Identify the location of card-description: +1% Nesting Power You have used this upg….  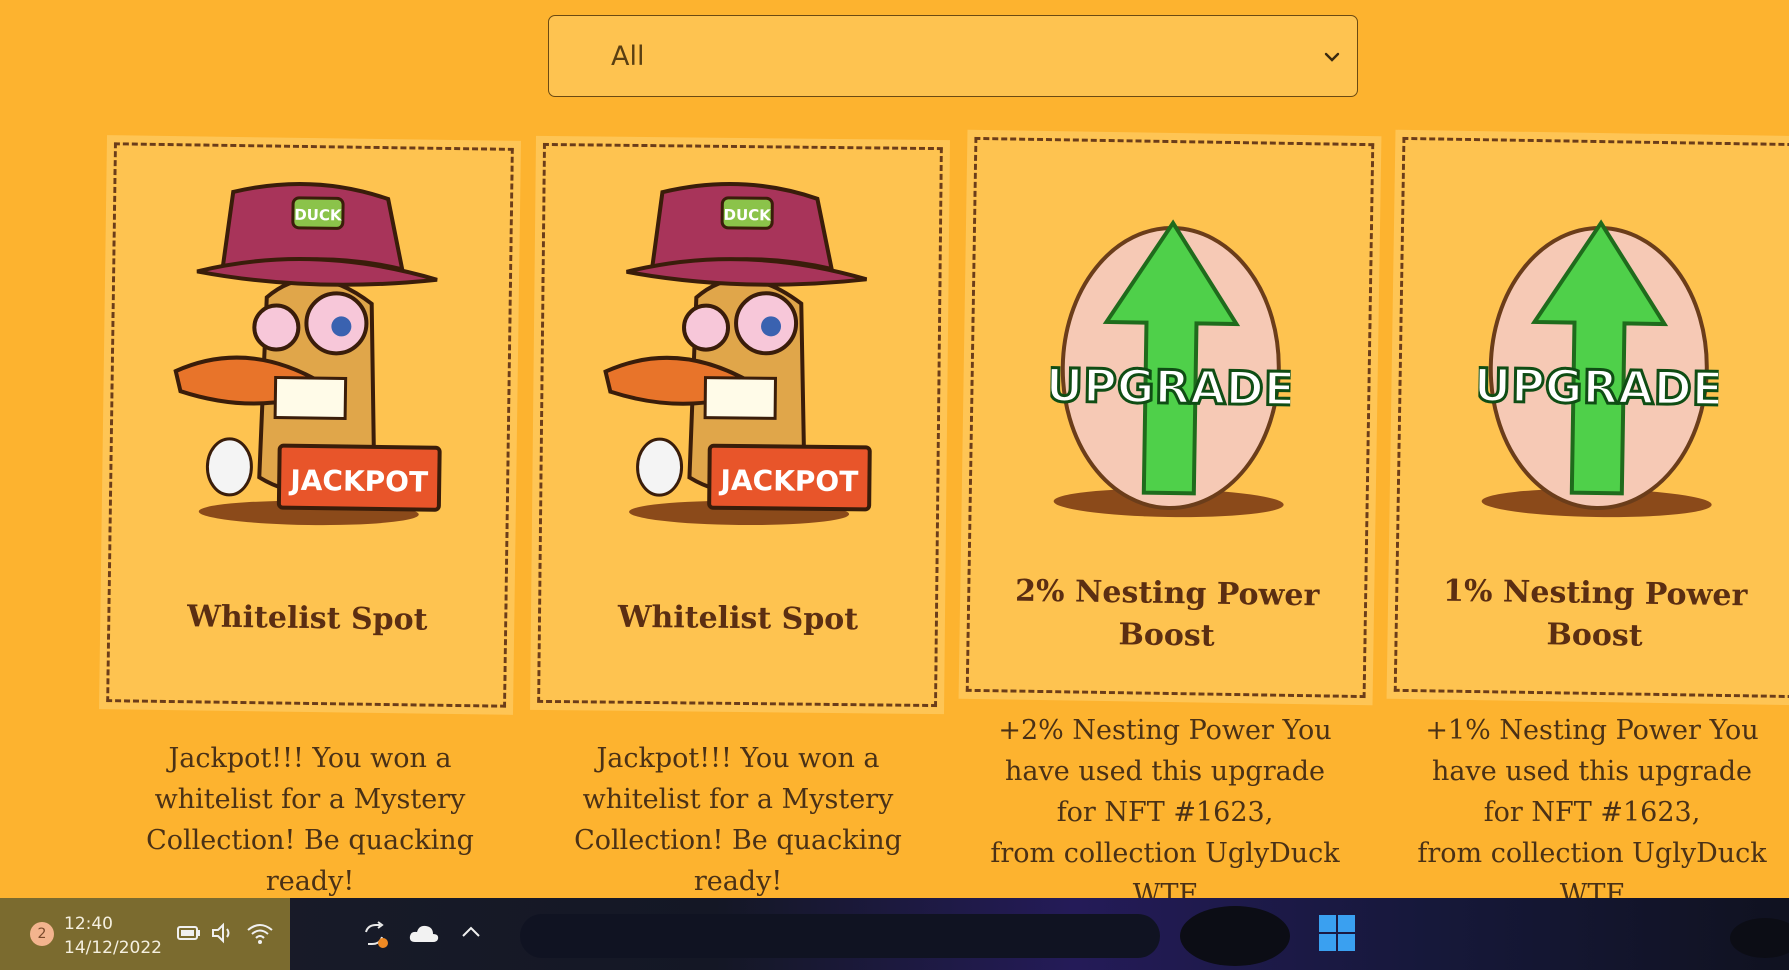
(1592, 812).